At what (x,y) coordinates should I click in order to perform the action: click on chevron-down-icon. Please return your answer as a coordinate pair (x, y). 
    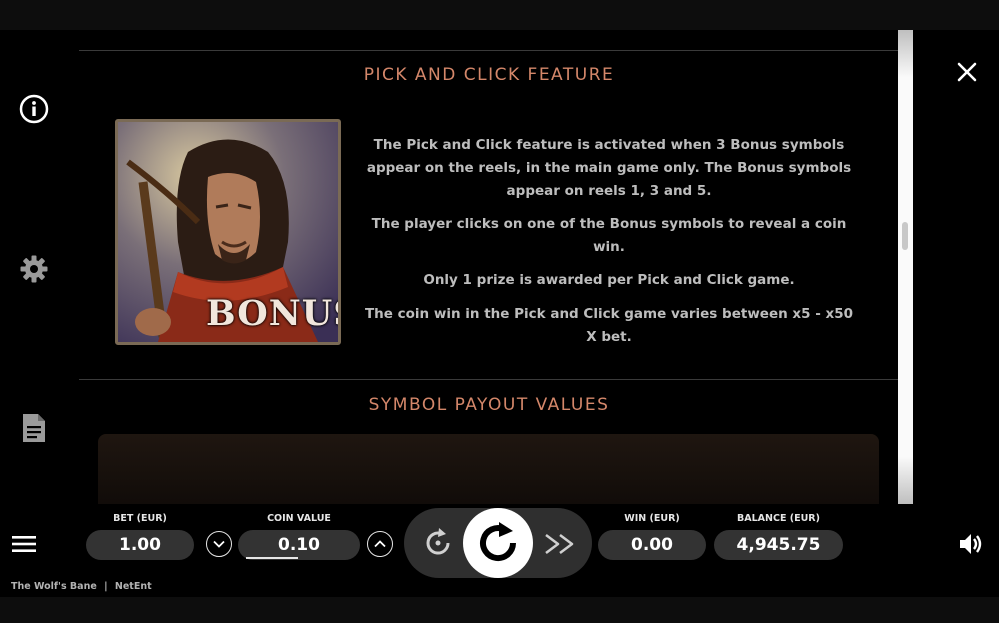
    Looking at the image, I should click on (219, 544).